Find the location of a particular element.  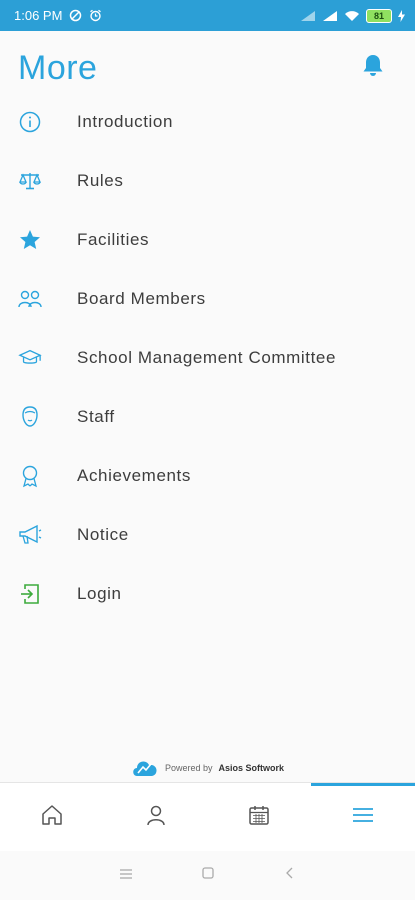

header: More is located at coordinates (207, 66).